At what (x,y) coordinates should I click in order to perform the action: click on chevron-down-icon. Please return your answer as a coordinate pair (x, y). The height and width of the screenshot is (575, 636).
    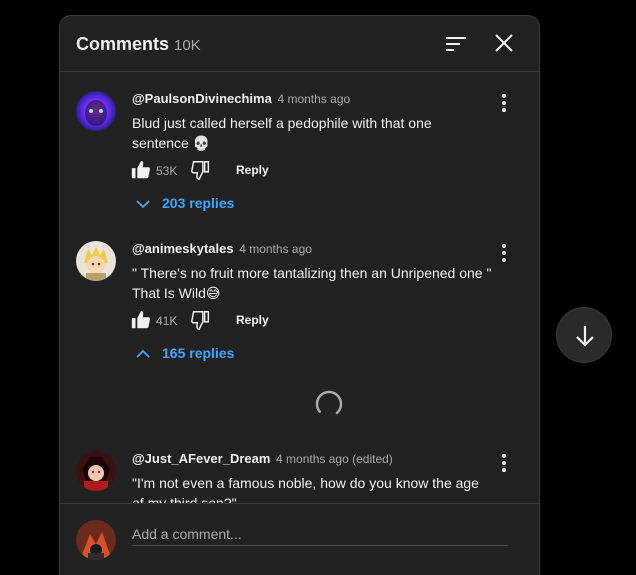
    Looking at the image, I should click on (143, 204).